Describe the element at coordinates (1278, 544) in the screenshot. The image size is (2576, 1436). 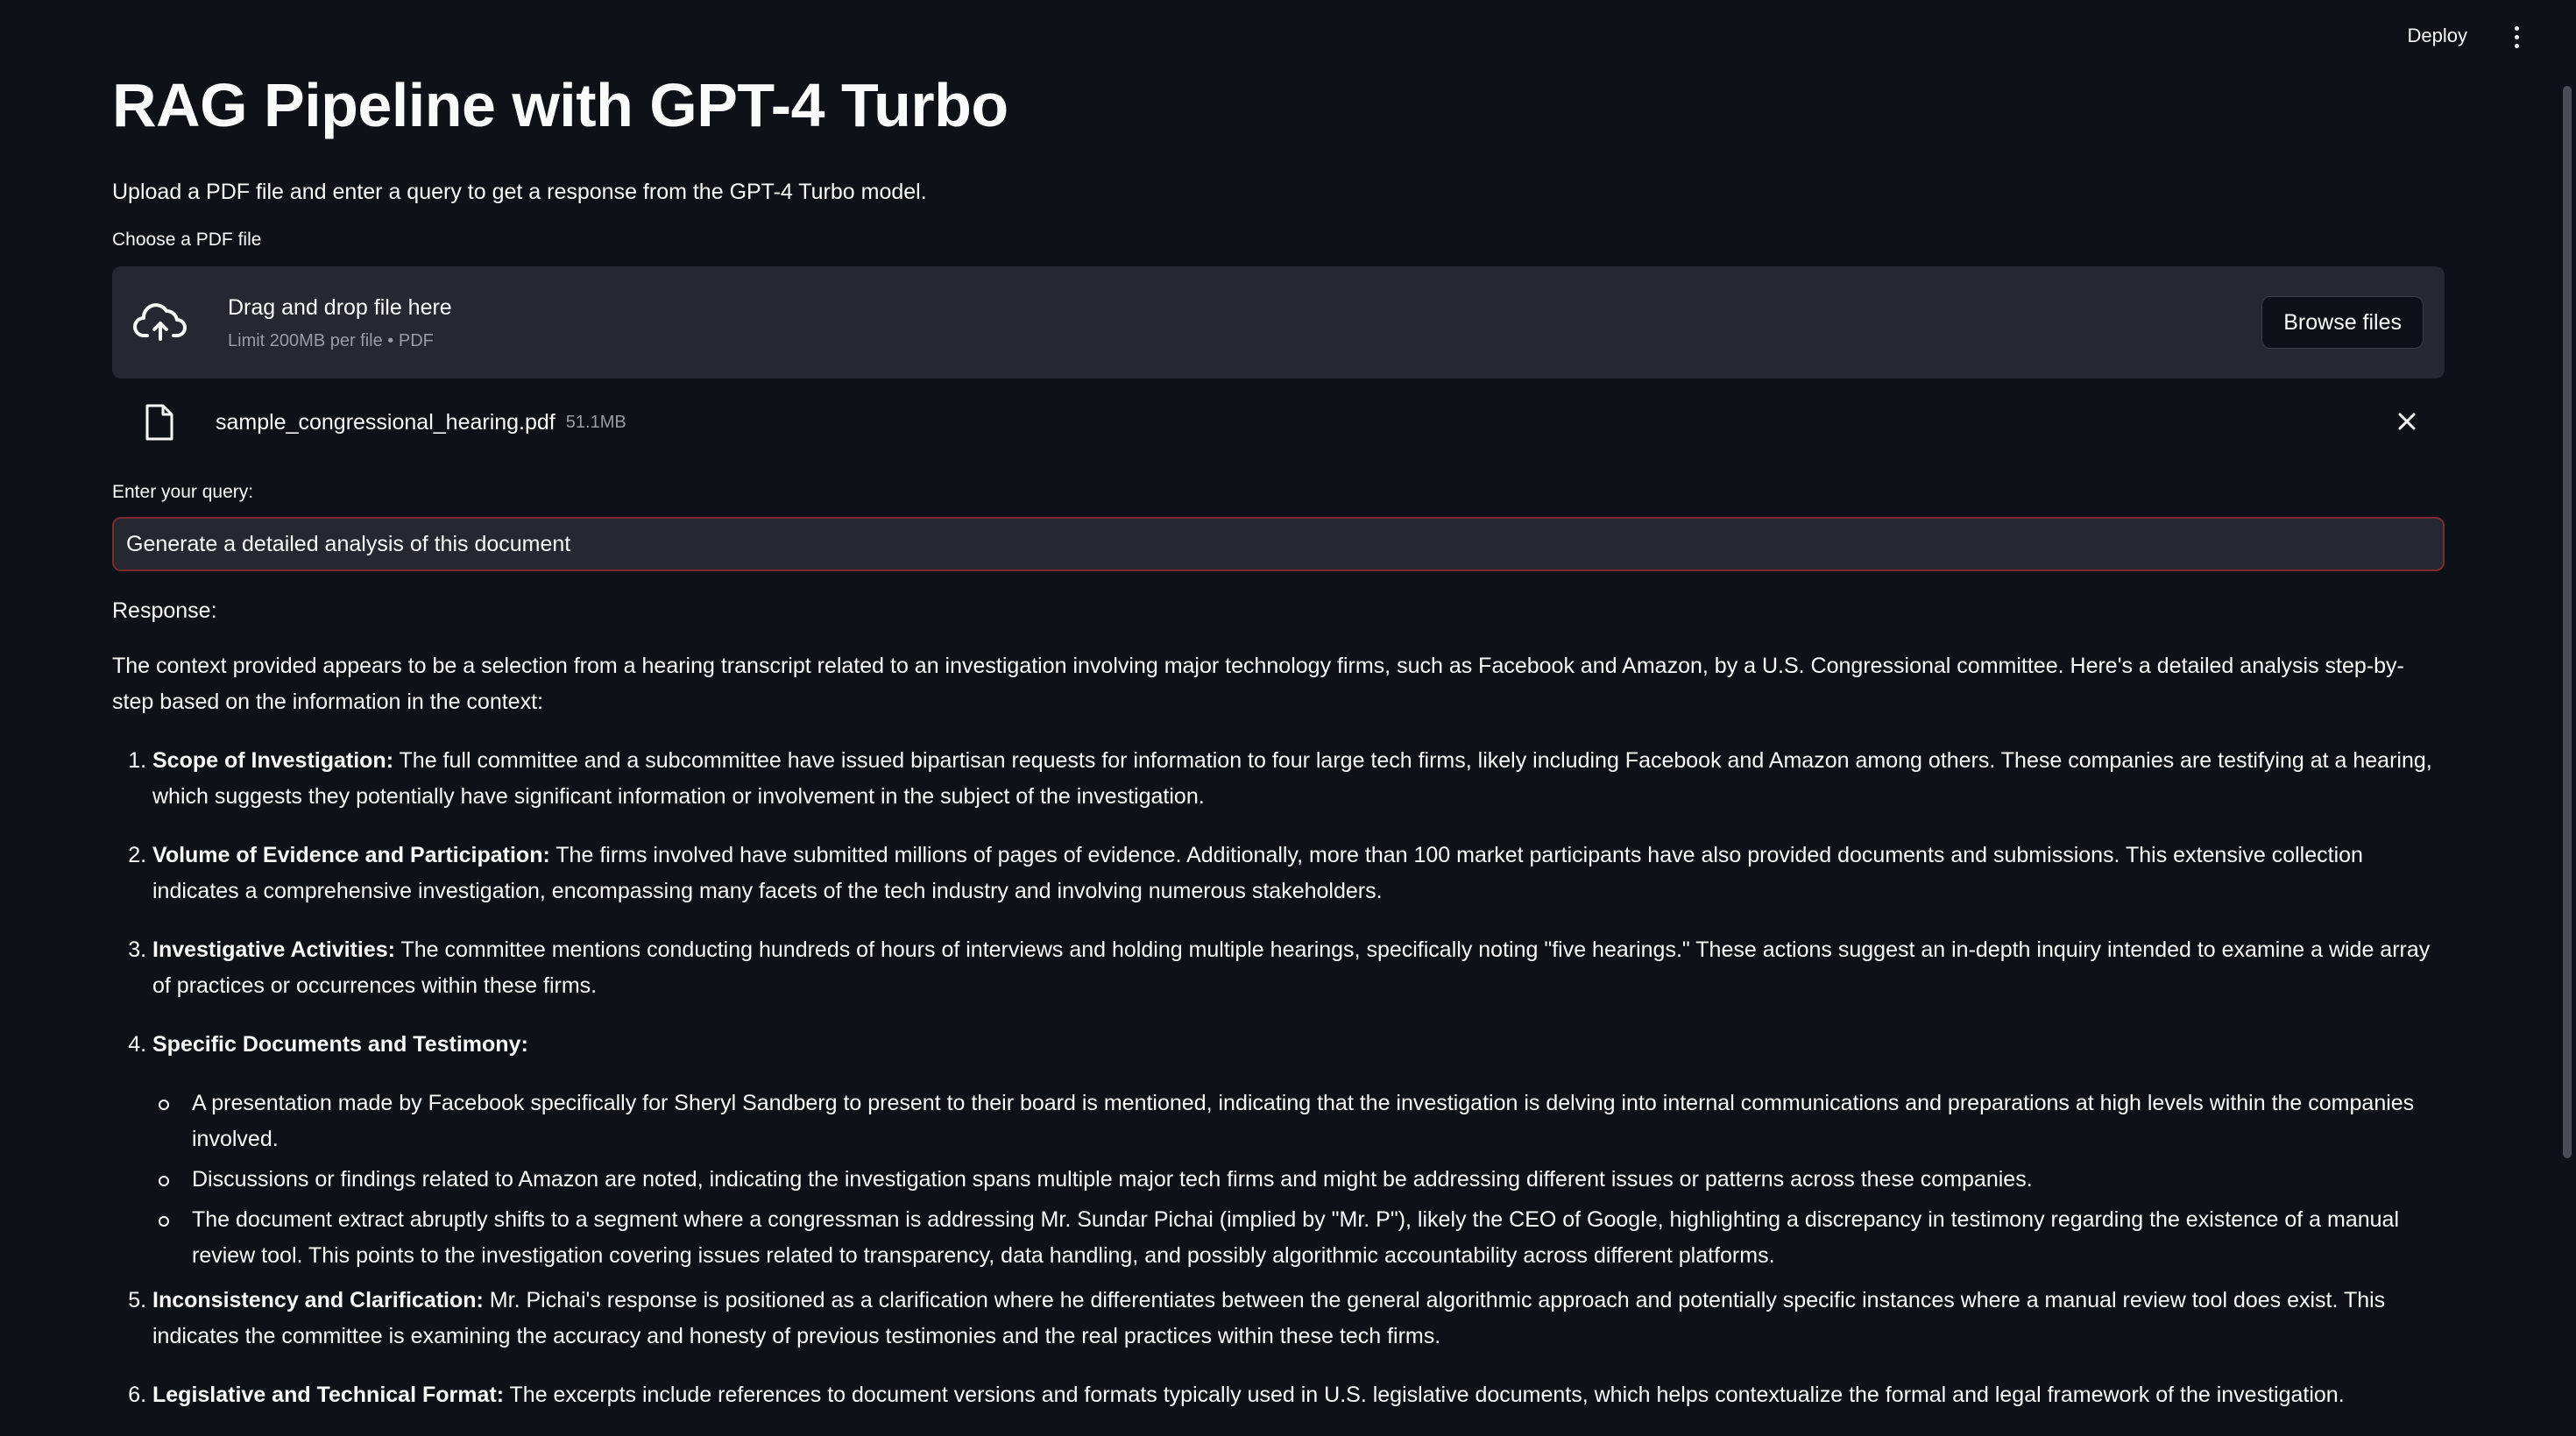
I see `query-input` at that location.